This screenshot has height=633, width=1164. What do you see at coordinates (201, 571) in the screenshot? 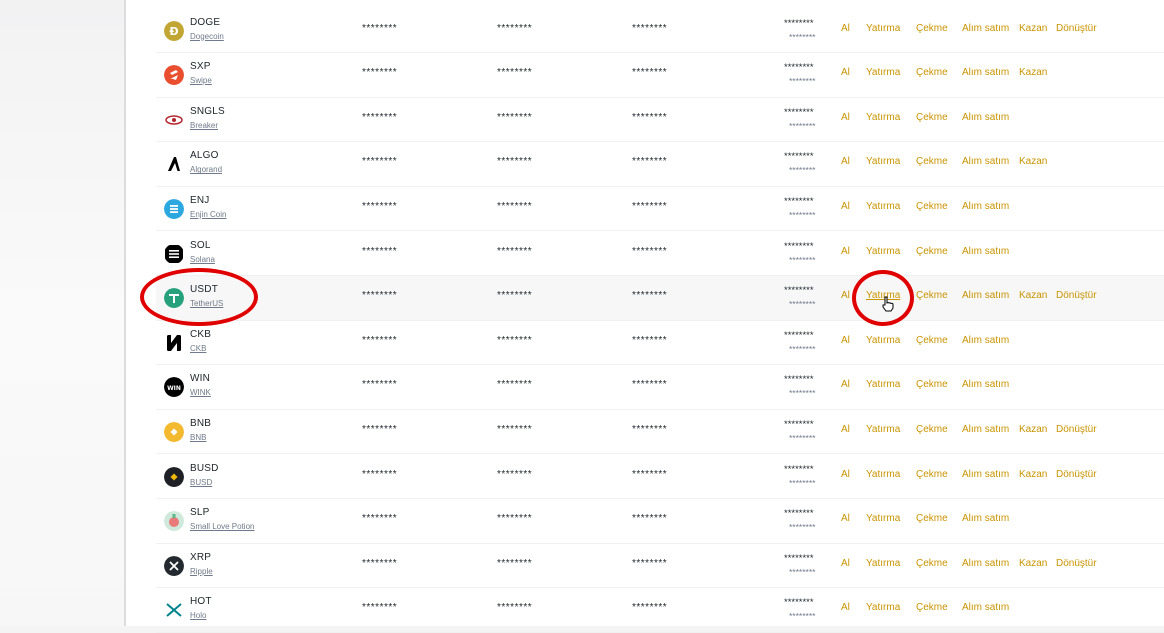
I see `coin-name-link: Ripple` at bounding box center [201, 571].